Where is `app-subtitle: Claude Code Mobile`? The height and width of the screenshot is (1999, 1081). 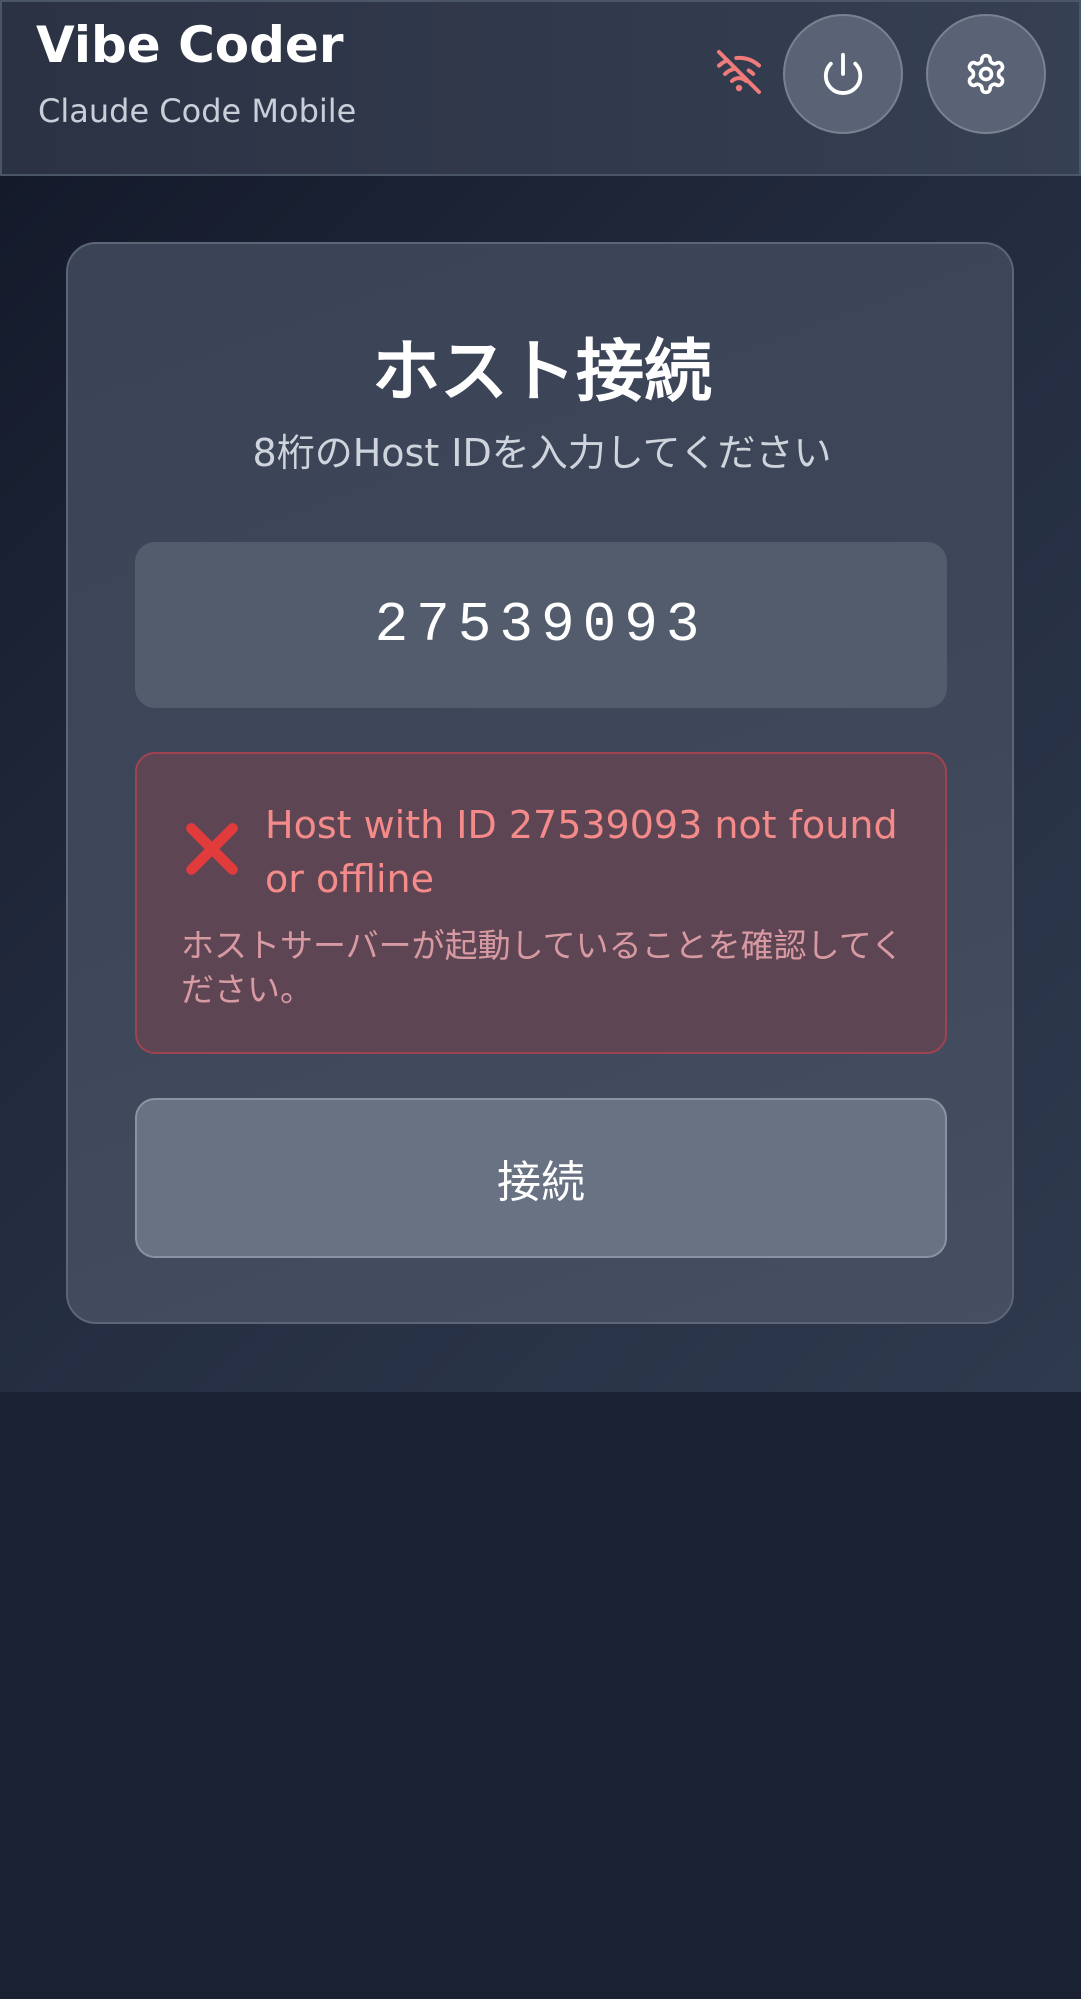
app-subtitle: Claude Code Mobile is located at coordinates (197, 111).